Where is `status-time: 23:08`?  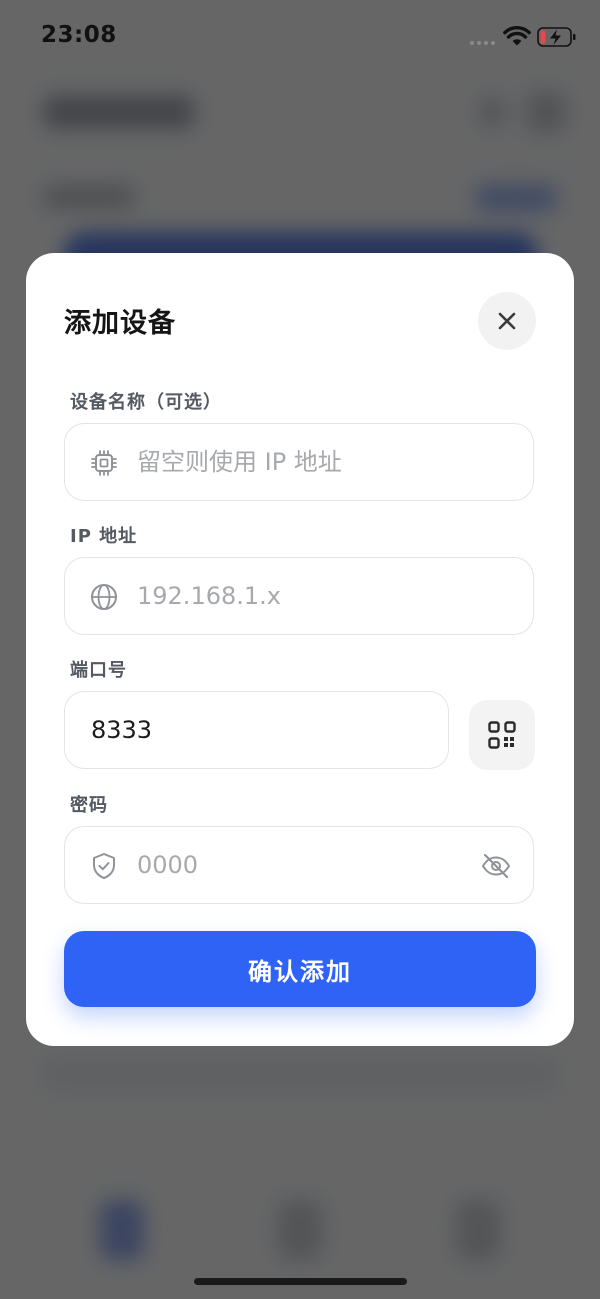
status-time: 23:08 is located at coordinates (79, 35).